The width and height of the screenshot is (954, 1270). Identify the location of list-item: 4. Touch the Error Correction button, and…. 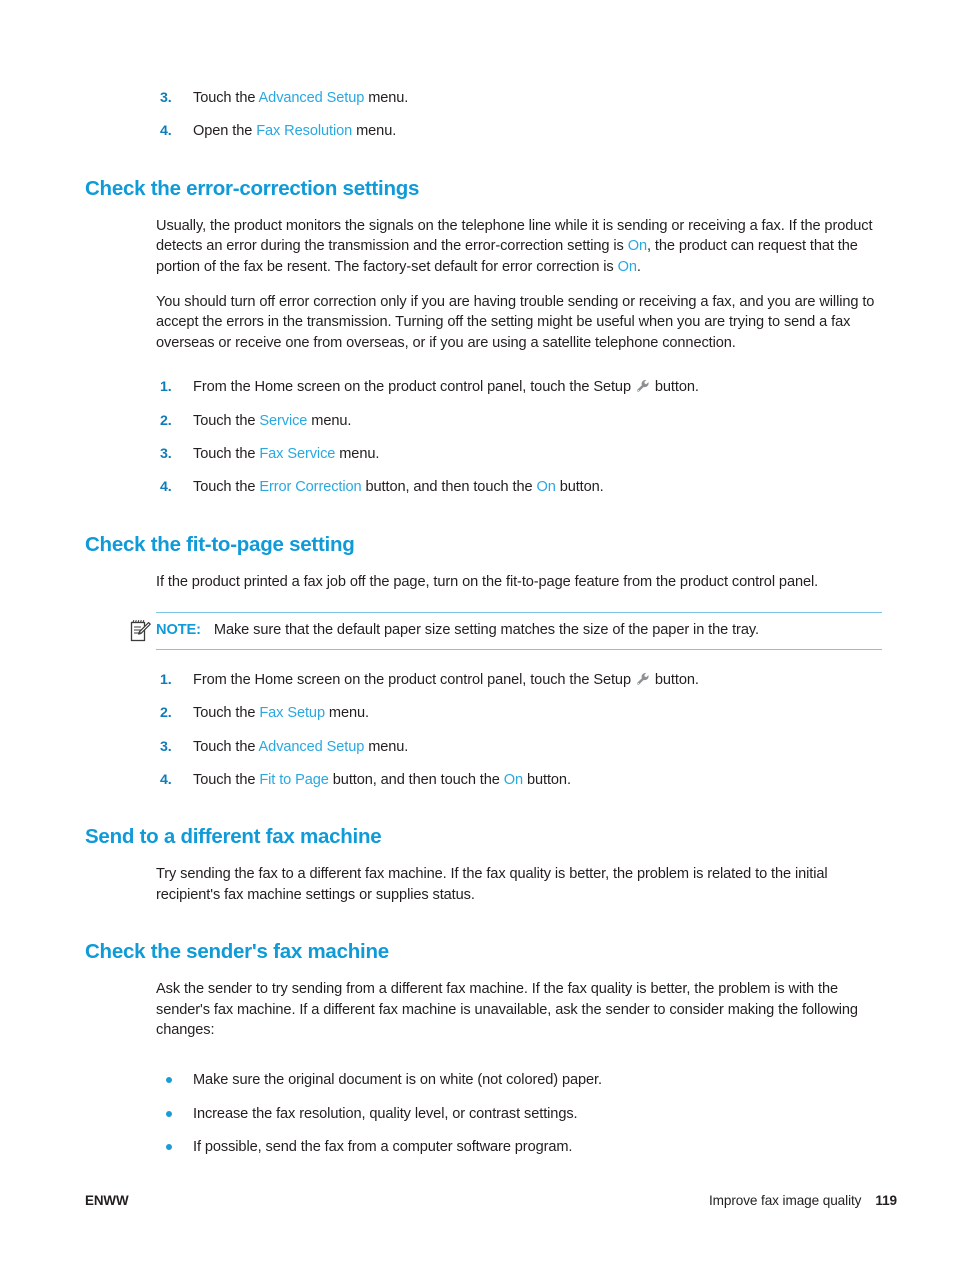
(527, 487).